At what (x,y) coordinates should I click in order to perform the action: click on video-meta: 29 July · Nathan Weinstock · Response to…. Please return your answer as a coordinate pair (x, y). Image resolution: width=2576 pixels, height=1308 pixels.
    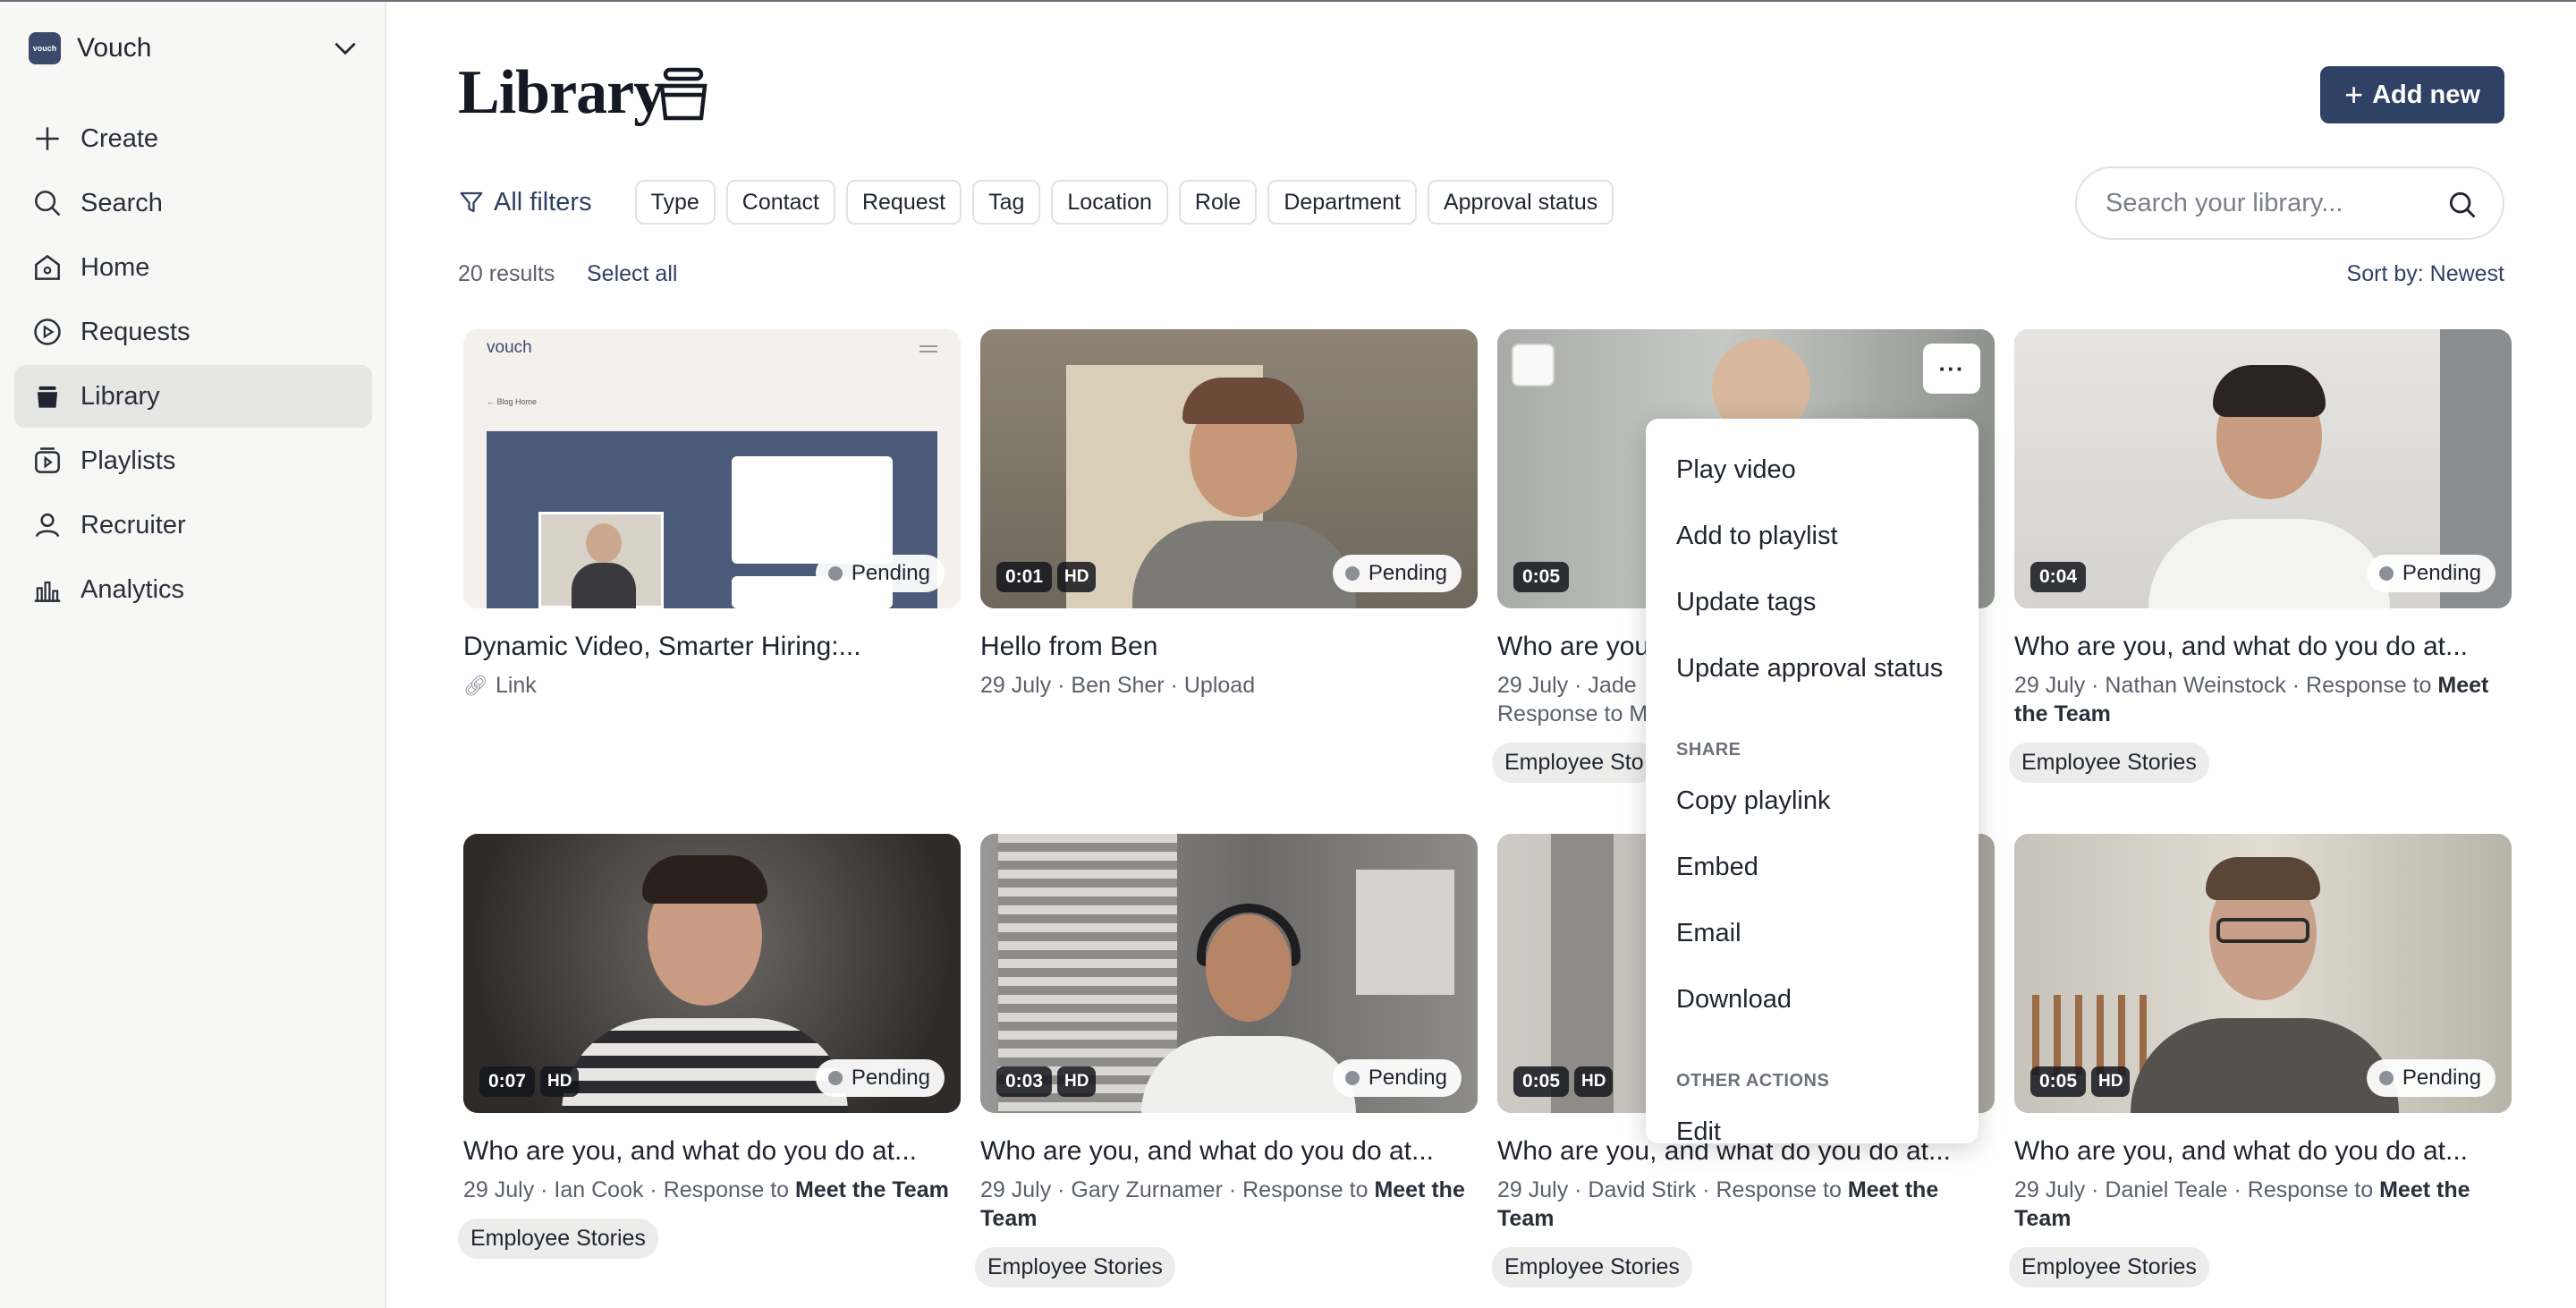
    Looking at the image, I should click on (2251, 699).